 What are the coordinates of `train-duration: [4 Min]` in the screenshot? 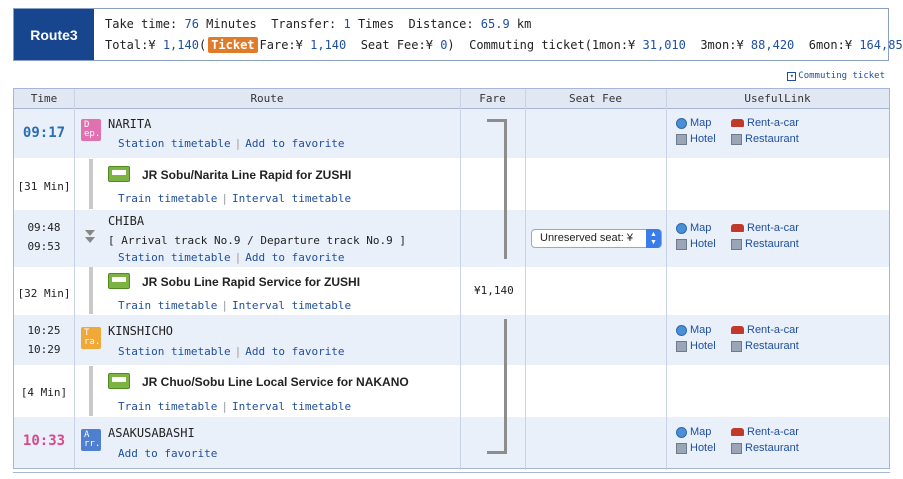 It's located at (44, 392).